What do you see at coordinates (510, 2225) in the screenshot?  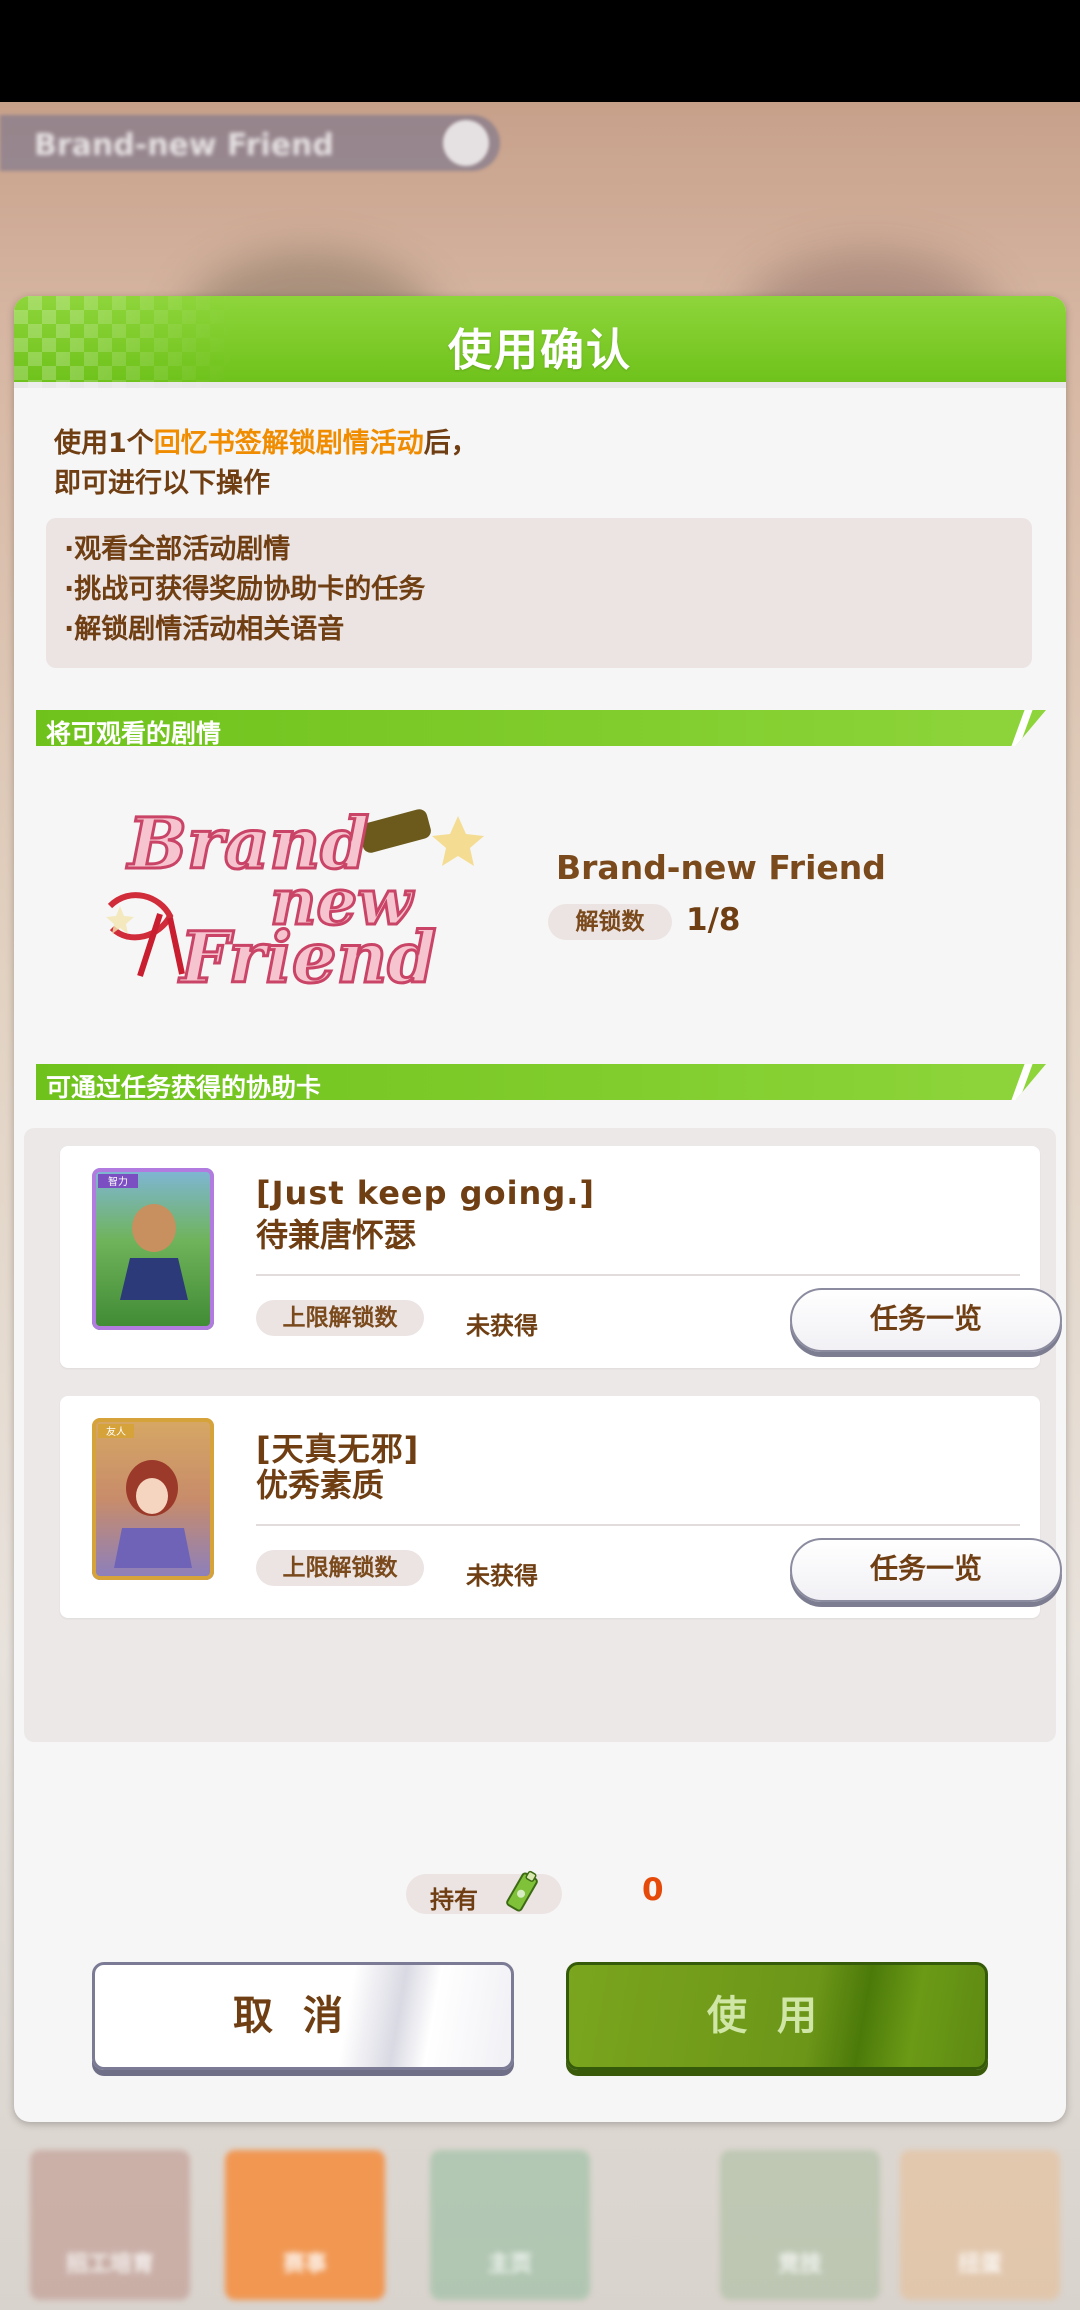 I see `nav-item-home: 主页` at bounding box center [510, 2225].